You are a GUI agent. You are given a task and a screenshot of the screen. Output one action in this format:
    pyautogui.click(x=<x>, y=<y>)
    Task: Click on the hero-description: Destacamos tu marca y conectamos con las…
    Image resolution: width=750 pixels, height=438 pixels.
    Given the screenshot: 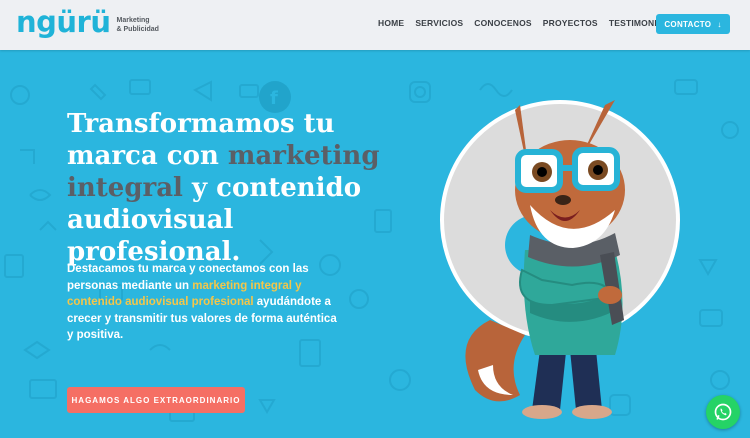 What is the action you would take?
    pyautogui.click(x=206, y=302)
    